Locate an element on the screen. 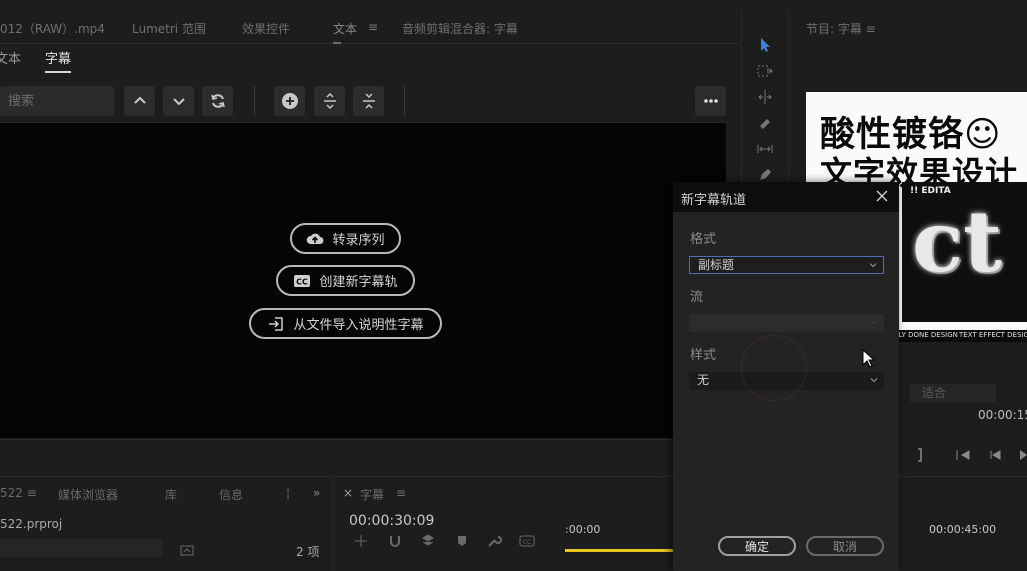  mouse-cursor-icon is located at coordinates (869, 358).